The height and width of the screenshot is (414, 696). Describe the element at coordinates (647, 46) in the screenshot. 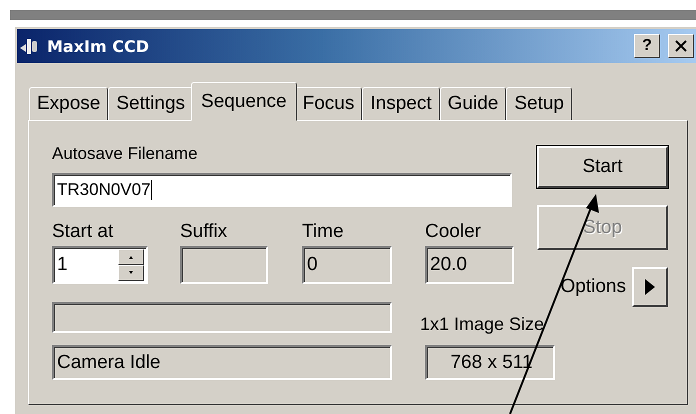

I see `help-button: ?` at that location.